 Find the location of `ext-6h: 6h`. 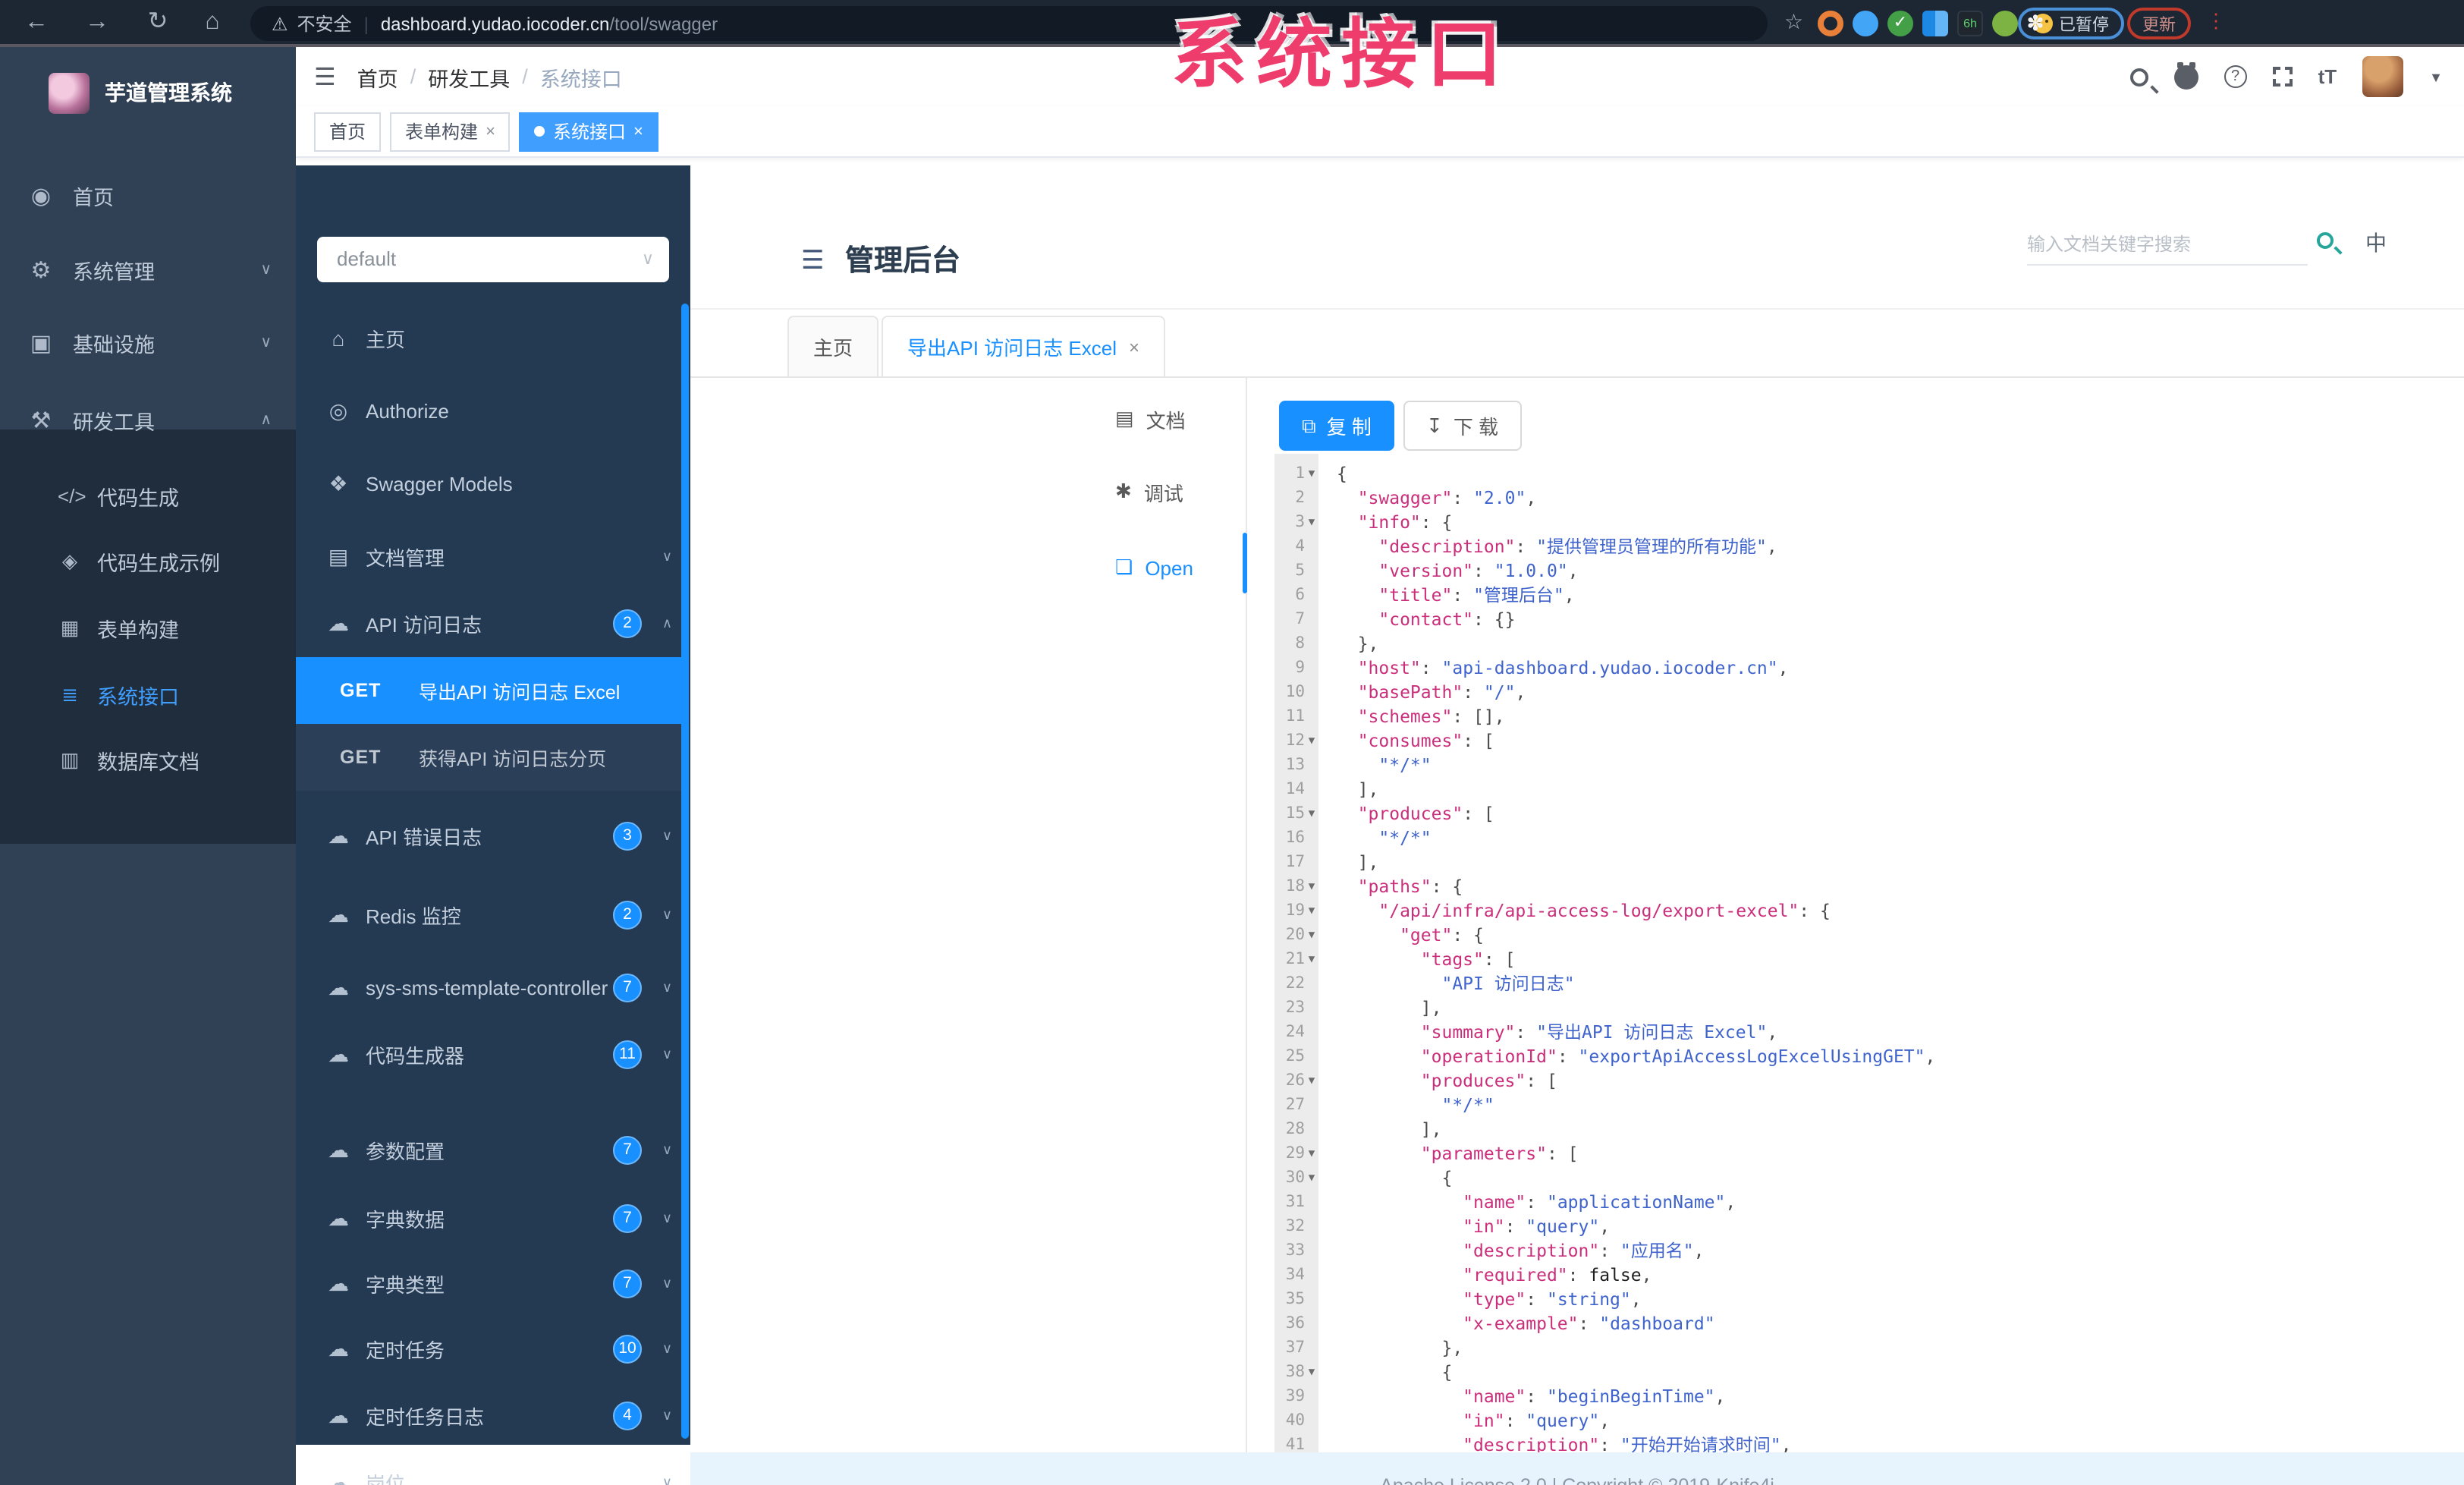

ext-6h: 6h is located at coordinates (1970, 23).